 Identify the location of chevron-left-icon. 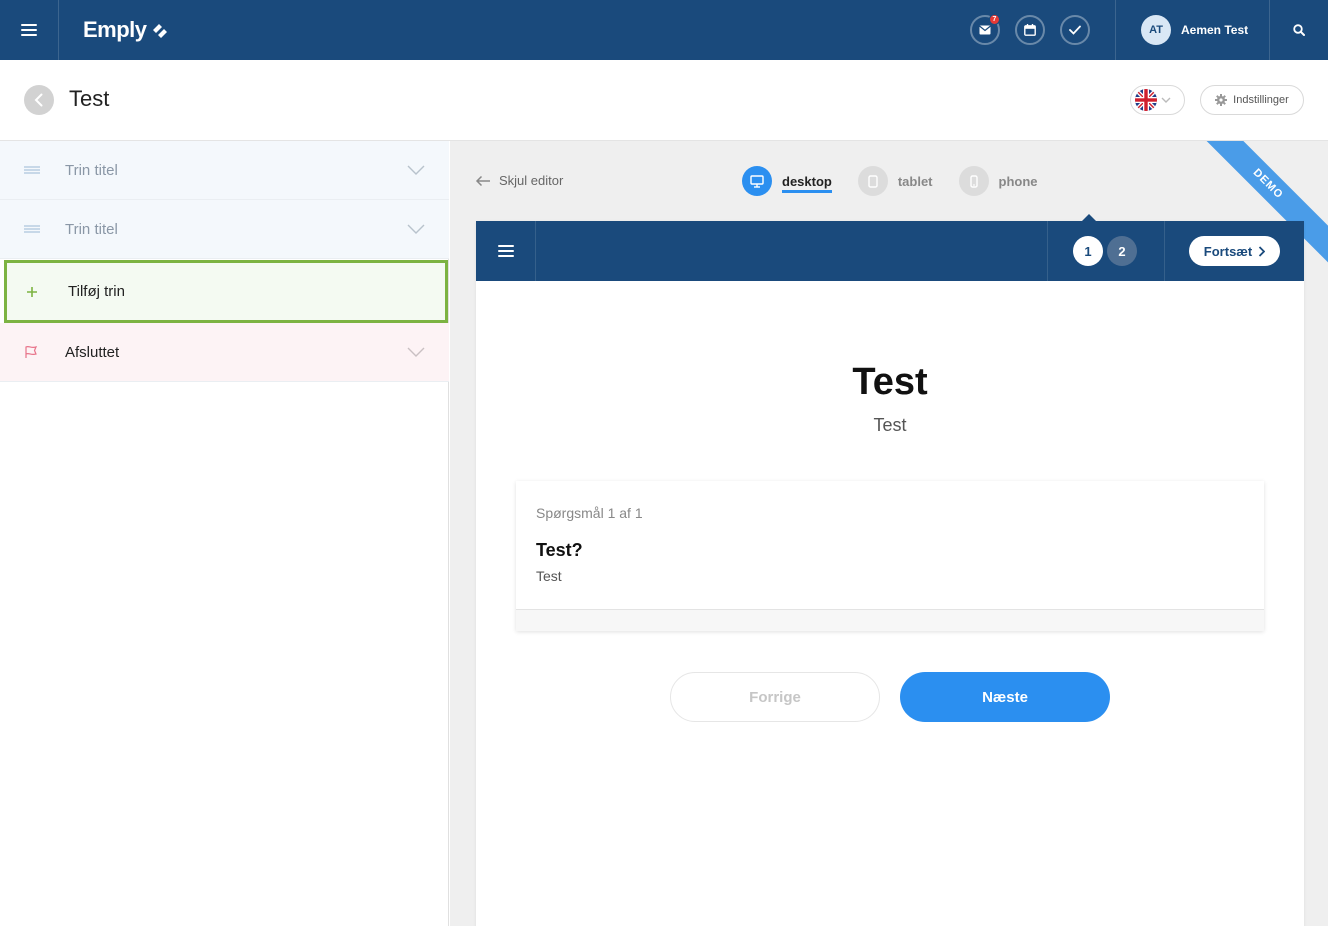
(38, 100).